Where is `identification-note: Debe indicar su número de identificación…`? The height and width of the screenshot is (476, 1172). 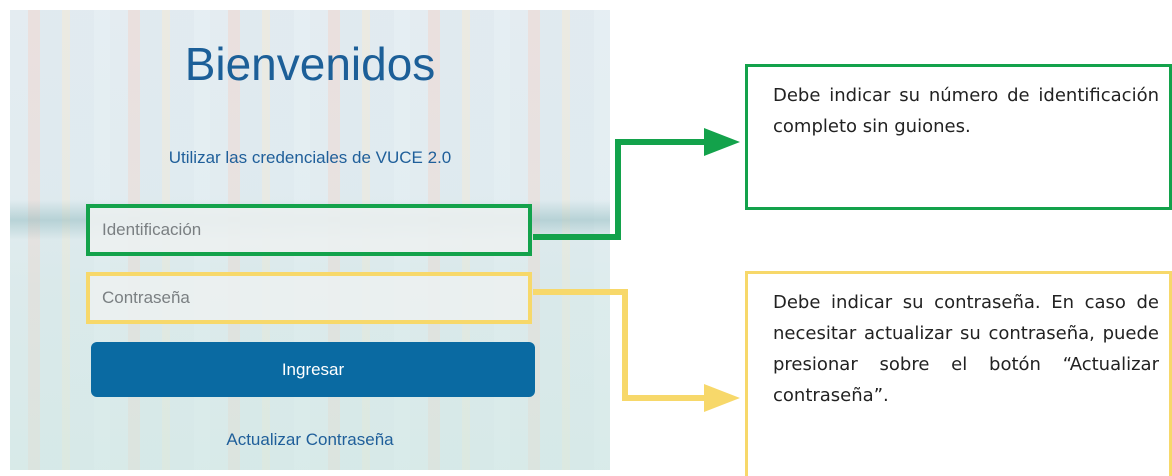
identification-note: Debe indicar su número de identificación… is located at coordinates (958, 137).